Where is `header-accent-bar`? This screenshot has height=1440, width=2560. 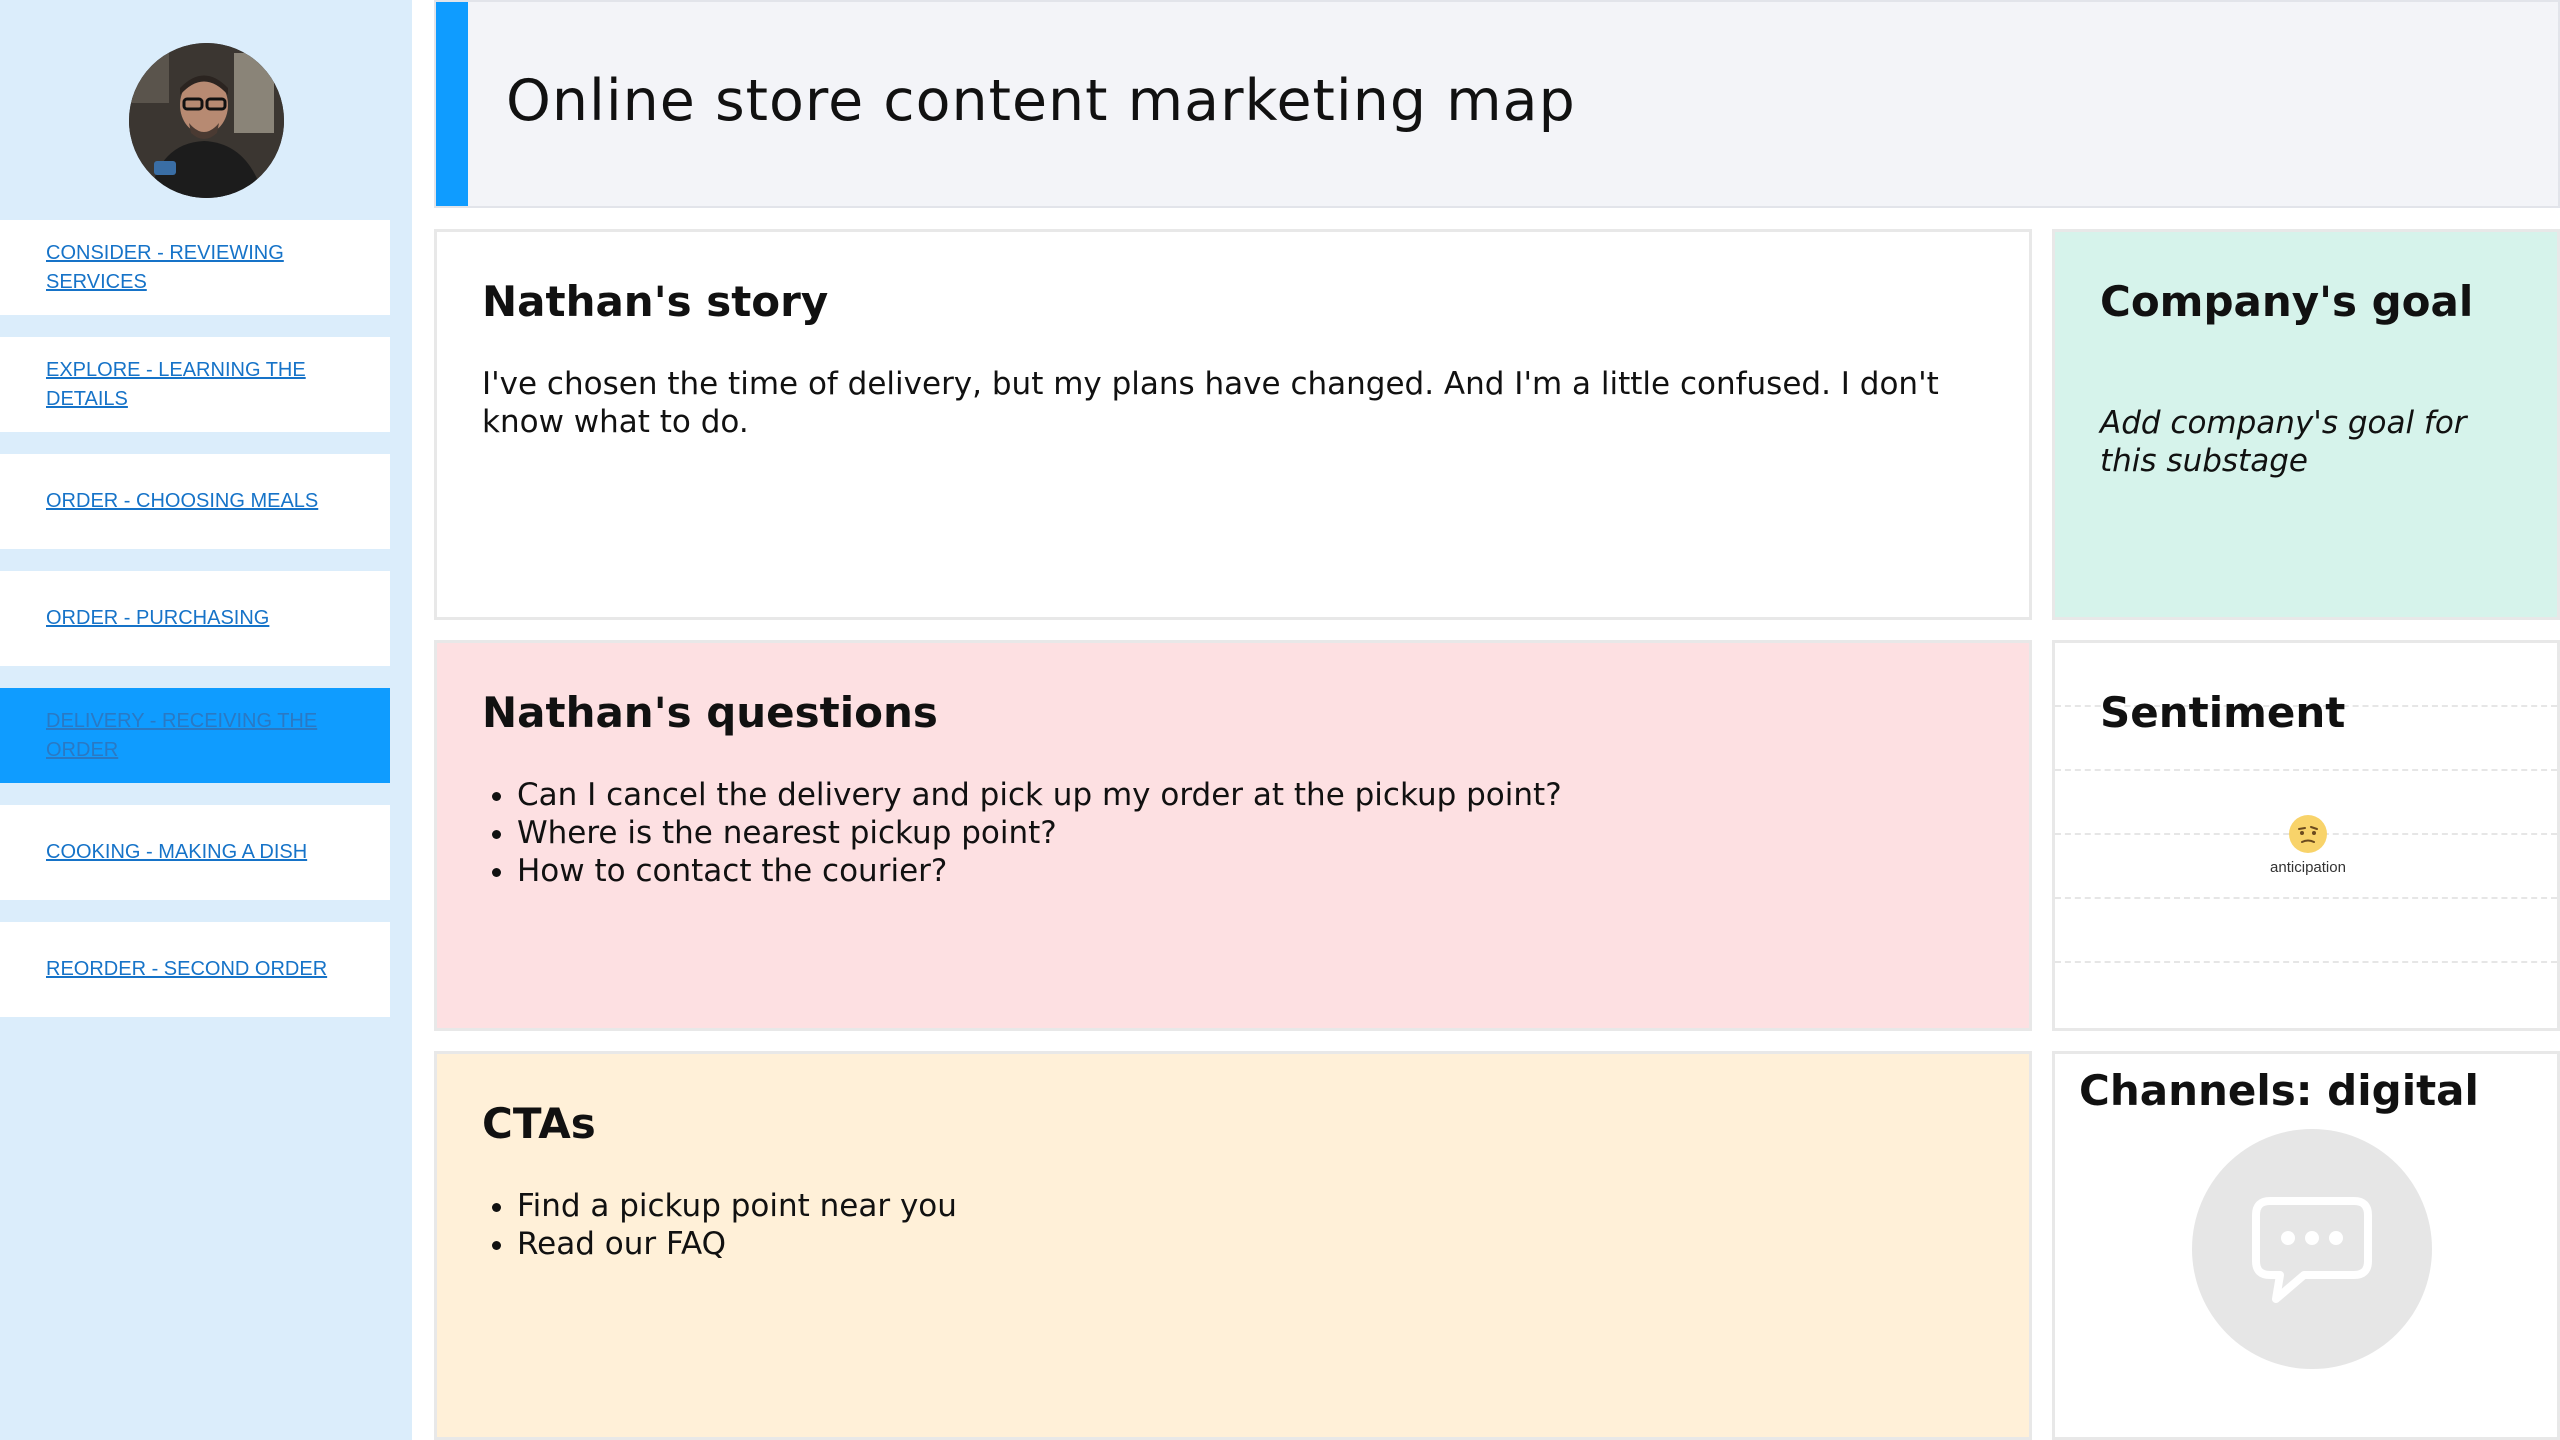 header-accent-bar is located at coordinates (452, 104).